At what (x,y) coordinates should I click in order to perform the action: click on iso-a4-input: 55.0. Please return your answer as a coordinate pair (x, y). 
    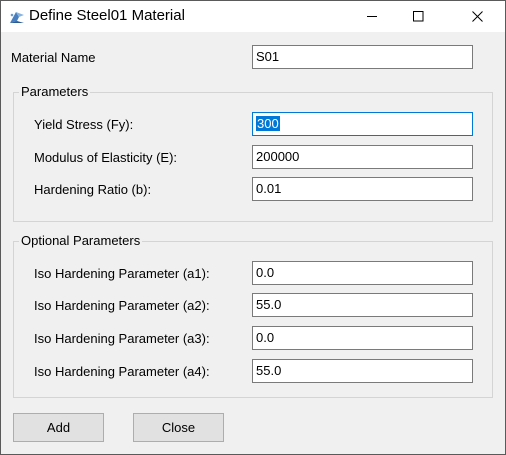
    Looking at the image, I should click on (362, 371).